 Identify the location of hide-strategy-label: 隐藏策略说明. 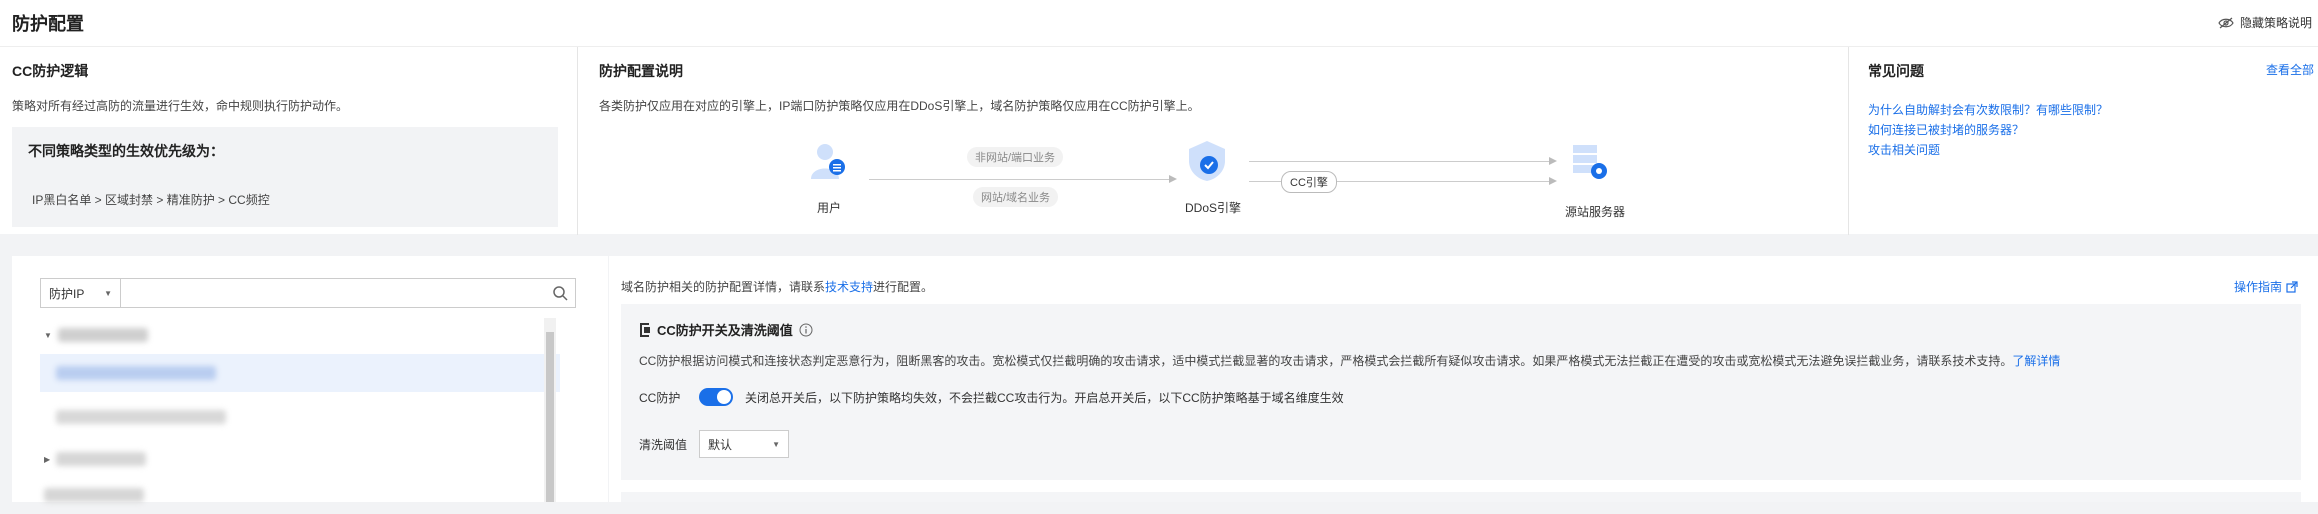
(2275, 23).